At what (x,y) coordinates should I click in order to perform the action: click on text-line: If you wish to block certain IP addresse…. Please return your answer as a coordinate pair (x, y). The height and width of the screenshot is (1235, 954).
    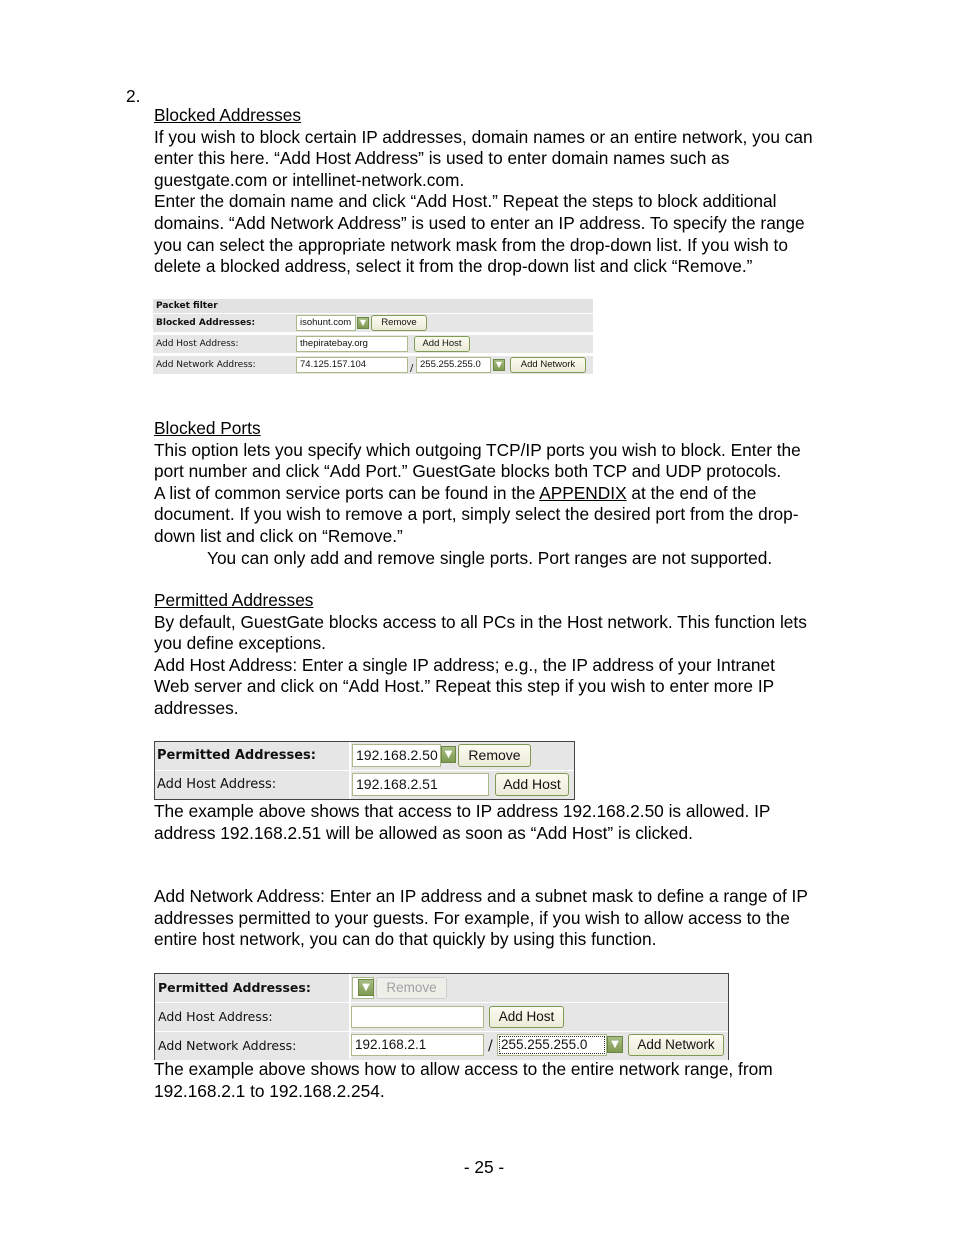
    Looking at the image, I should click on (483, 136).